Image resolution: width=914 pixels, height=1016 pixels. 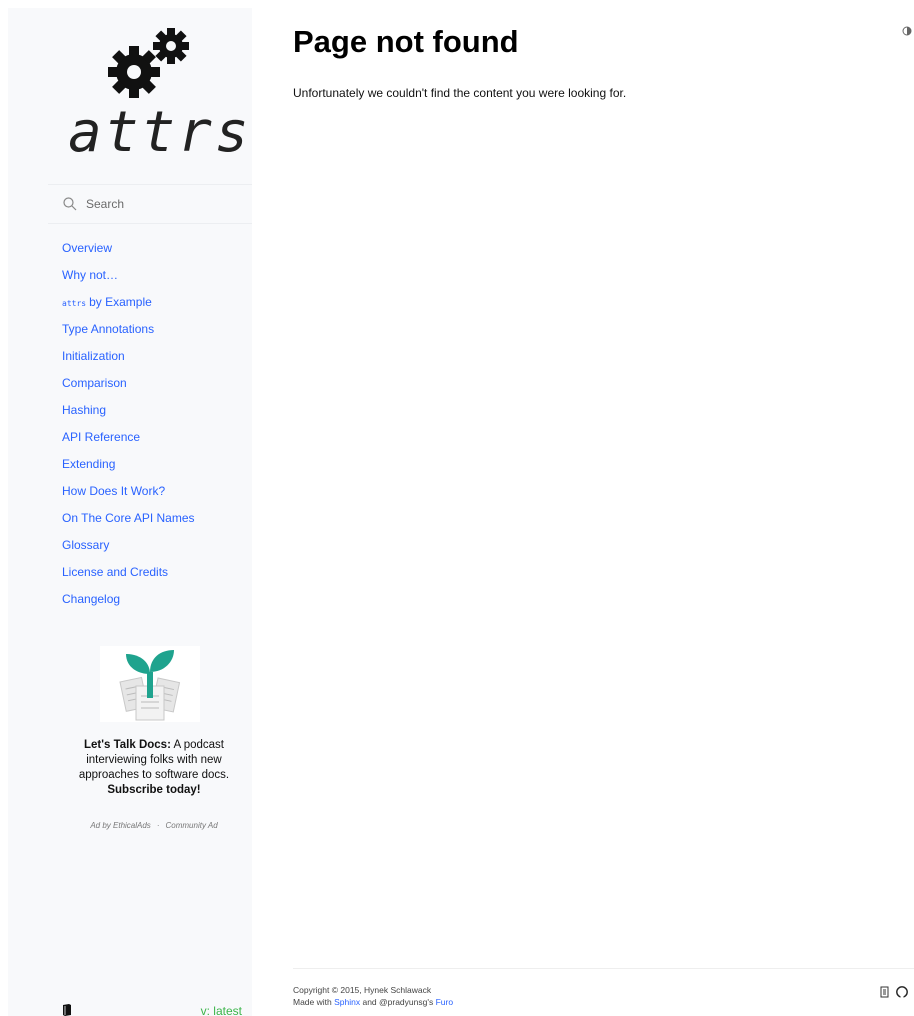 I want to click on sphinx-link: Sphinx, so click(x=347, y=1002).